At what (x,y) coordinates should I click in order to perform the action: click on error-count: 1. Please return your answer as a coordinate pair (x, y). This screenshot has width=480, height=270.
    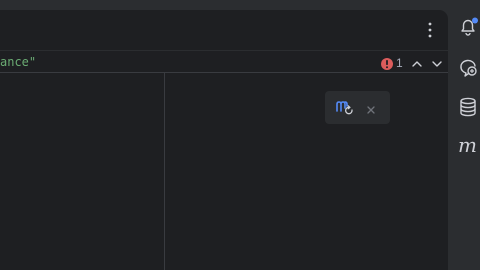
    Looking at the image, I should click on (399, 63).